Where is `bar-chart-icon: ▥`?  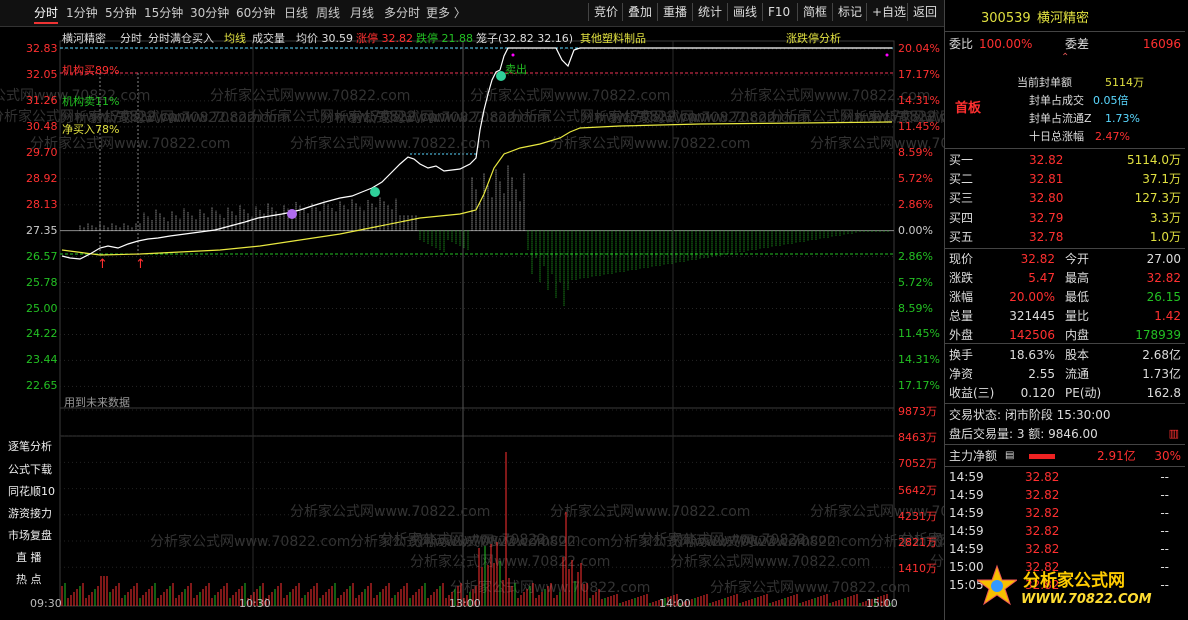
bar-chart-icon: ▥ is located at coordinates (1174, 434).